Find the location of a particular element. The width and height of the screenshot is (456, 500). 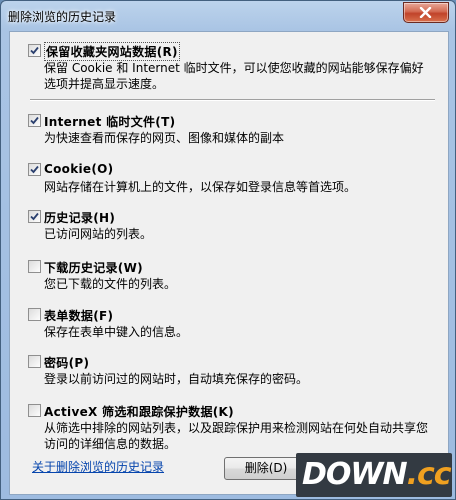

temp-files-description: 为快速查看而保存的网页、图像和媒体的副本 is located at coordinates (164, 138).